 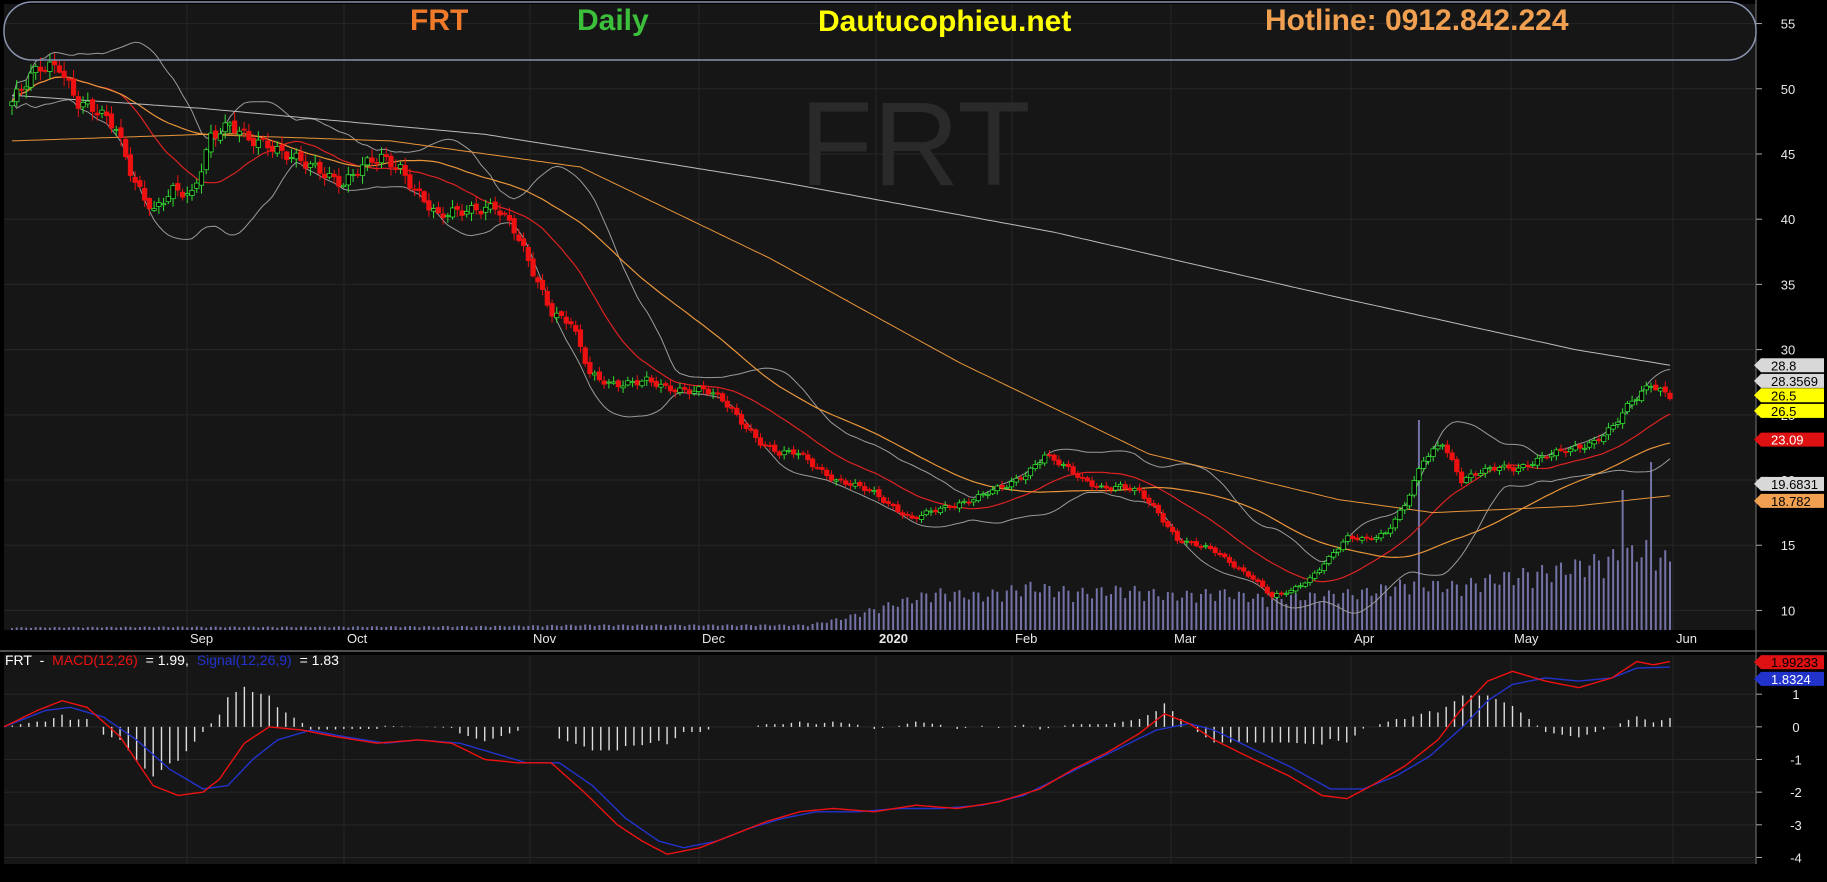 I want to click on price-tick-label: 55, so click(x=1788, y=24).